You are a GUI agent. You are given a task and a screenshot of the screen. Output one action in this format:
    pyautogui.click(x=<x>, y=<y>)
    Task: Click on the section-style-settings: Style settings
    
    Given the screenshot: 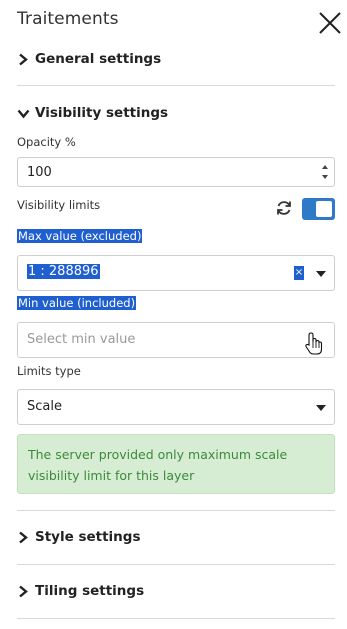 What is the action you would take?
    pyautogui.click(x=79, y=537)
    